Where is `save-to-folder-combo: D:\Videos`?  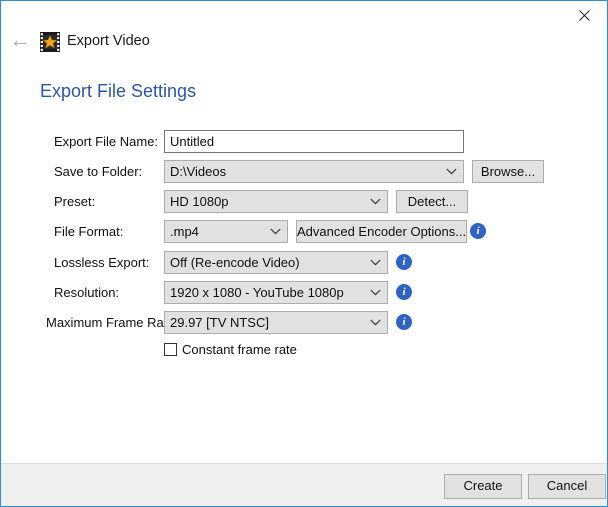 save-to-folder-combo: D:\Videos is located at coordinates (314, 171).